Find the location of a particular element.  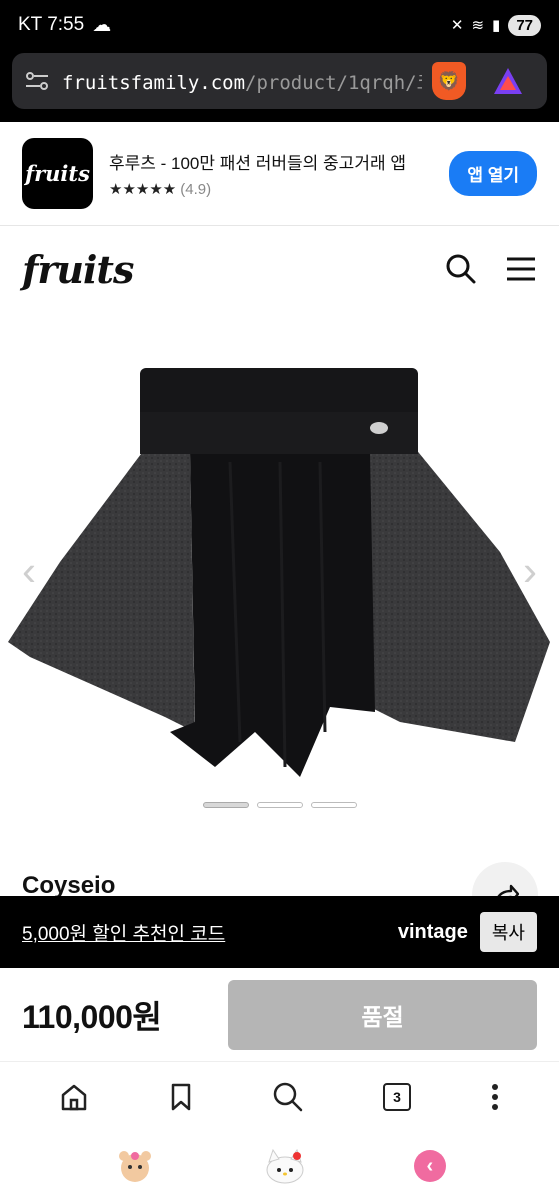

battery-indicator: 77 is located at coordinates (524, 25).